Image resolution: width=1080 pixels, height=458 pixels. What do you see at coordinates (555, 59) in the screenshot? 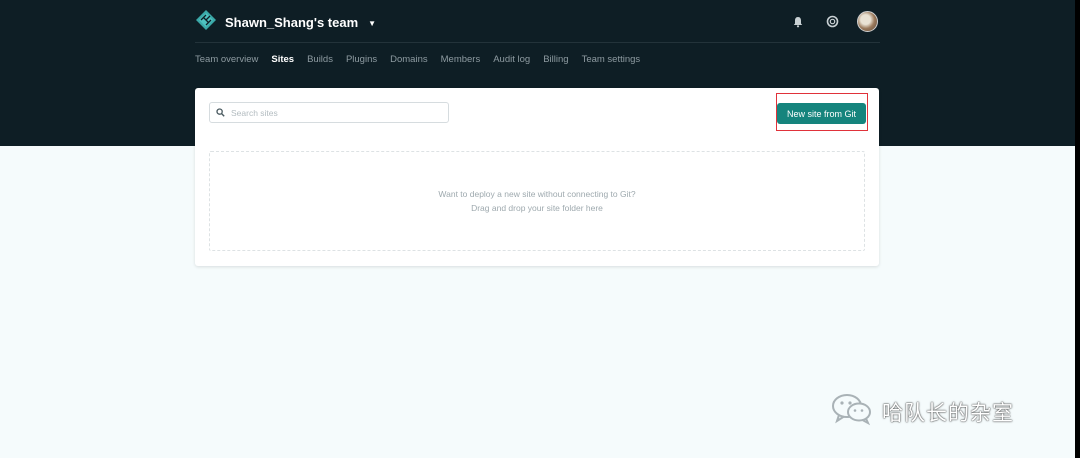
I see `tab-billing: Billing` at bounding box center [555, 59].